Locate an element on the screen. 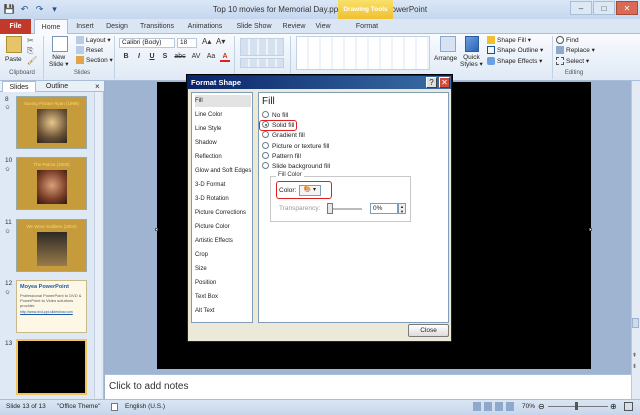  category-reflection: Reflection is located at coordinates (223, 157).